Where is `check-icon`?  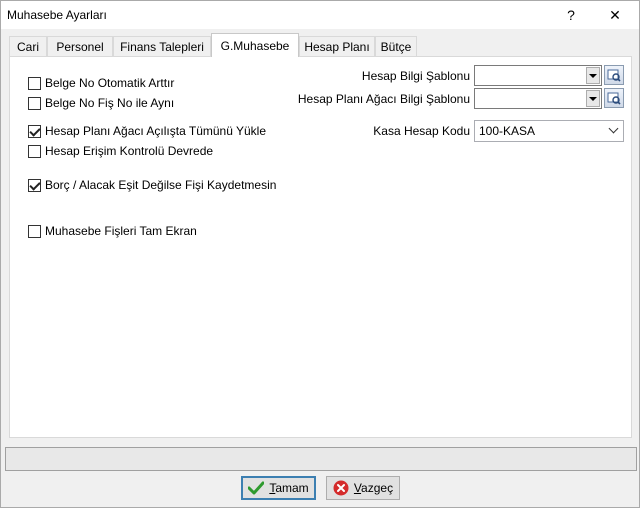 check-icon is located at coordinates (256, 488).